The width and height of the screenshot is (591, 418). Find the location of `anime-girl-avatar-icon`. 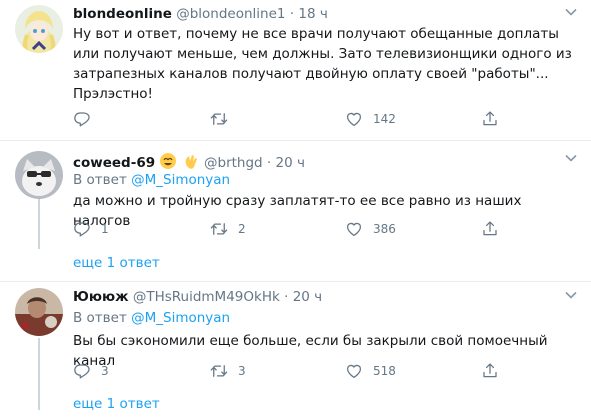

anime-girl-avatar-icon is located at coordinates (39, 29).